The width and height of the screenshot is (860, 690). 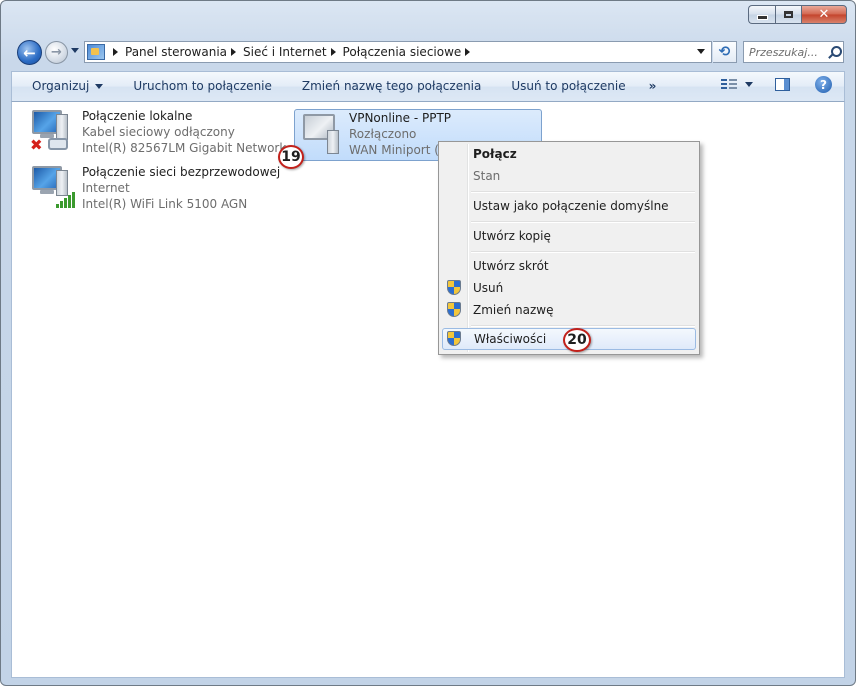 I want to click on organize-button: Organizuj, so click(x=65, y=86).